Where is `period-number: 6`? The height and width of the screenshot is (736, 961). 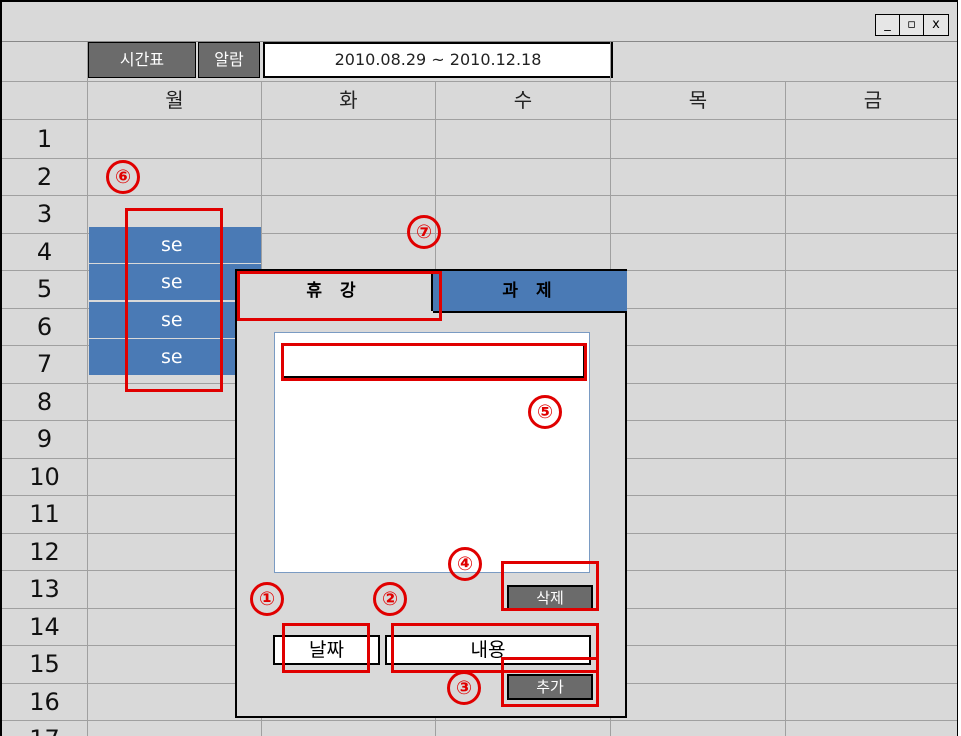
period-number: 6 is located at coordinates (44, 327).